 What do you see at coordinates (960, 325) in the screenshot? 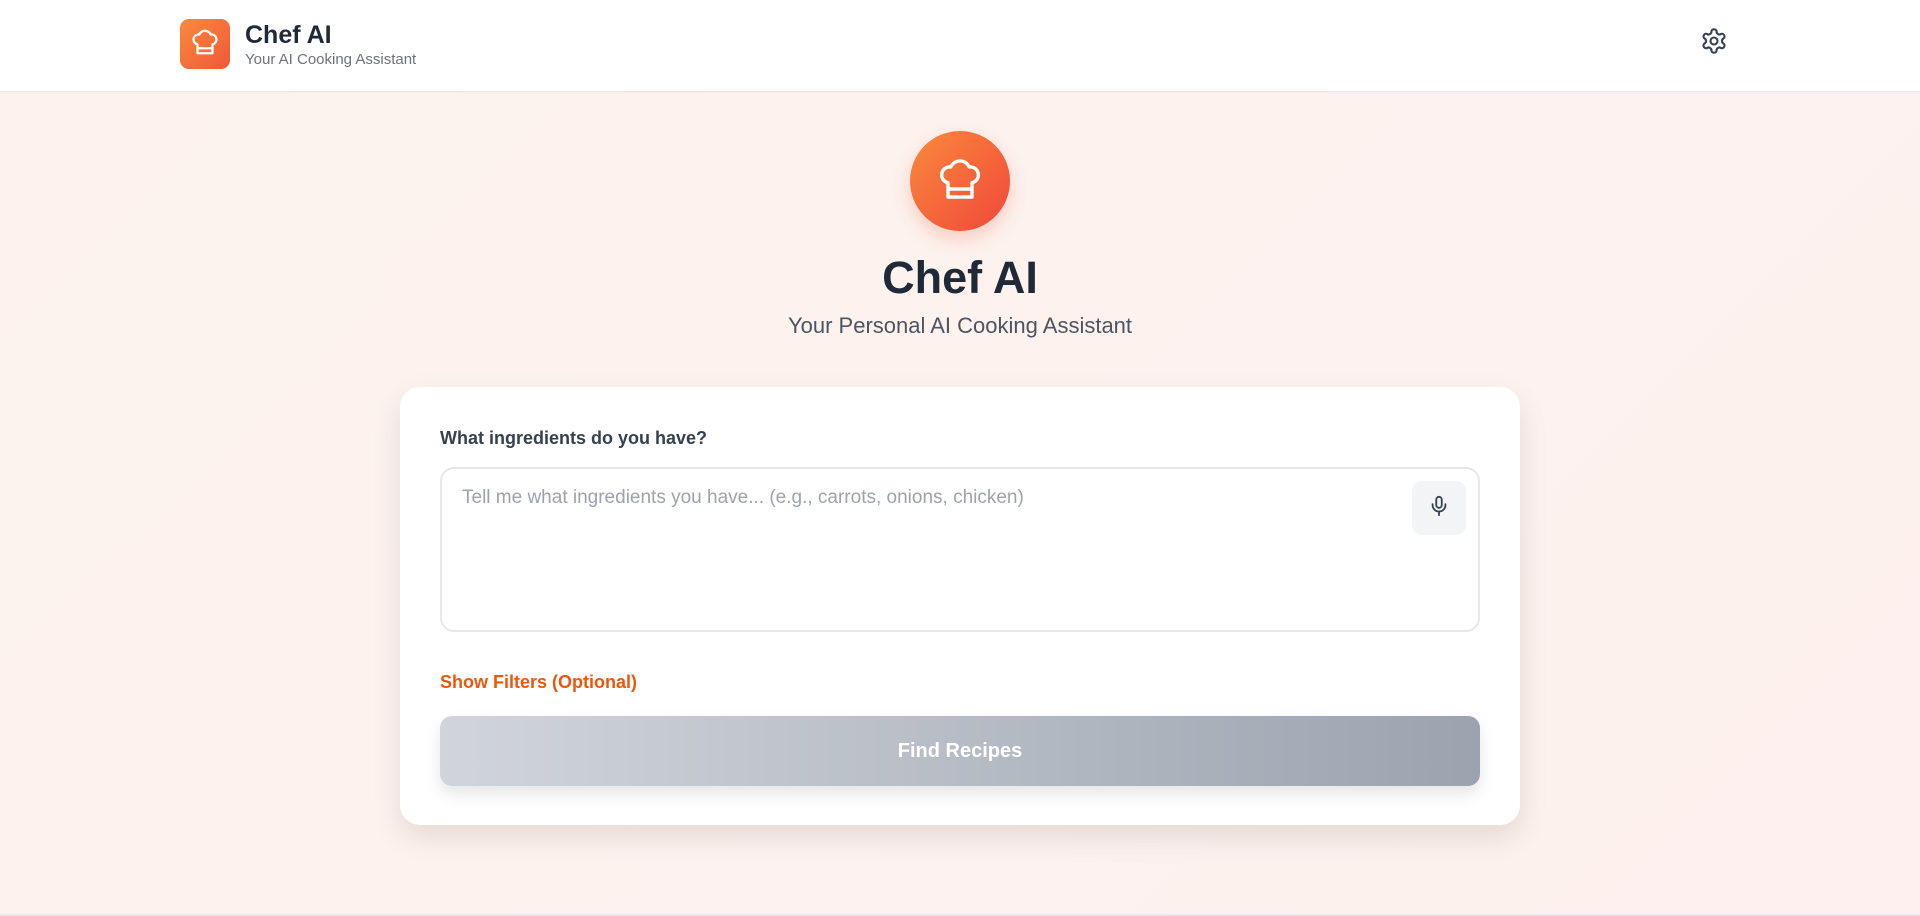
I see `page-subtitle: Your Personal AI Cooking Assistant` at bounding box center [960, 325].